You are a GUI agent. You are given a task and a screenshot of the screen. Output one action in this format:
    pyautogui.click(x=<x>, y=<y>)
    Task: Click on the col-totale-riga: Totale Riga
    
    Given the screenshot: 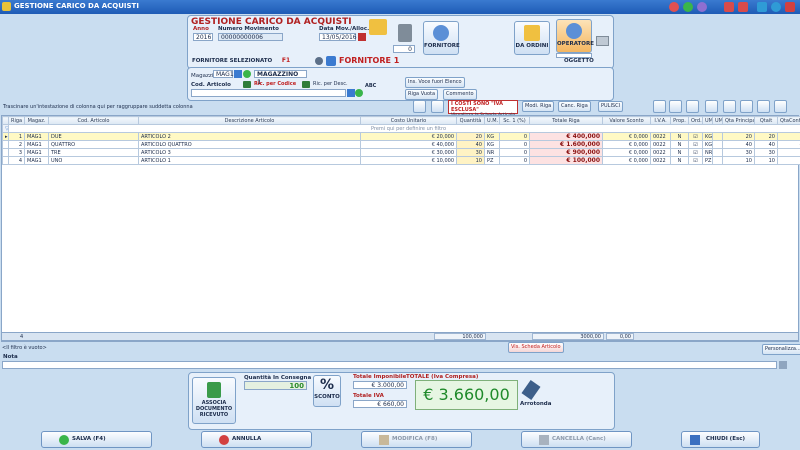 What is the action you would take?
    pyautogui.click(x=566, y=120)
    